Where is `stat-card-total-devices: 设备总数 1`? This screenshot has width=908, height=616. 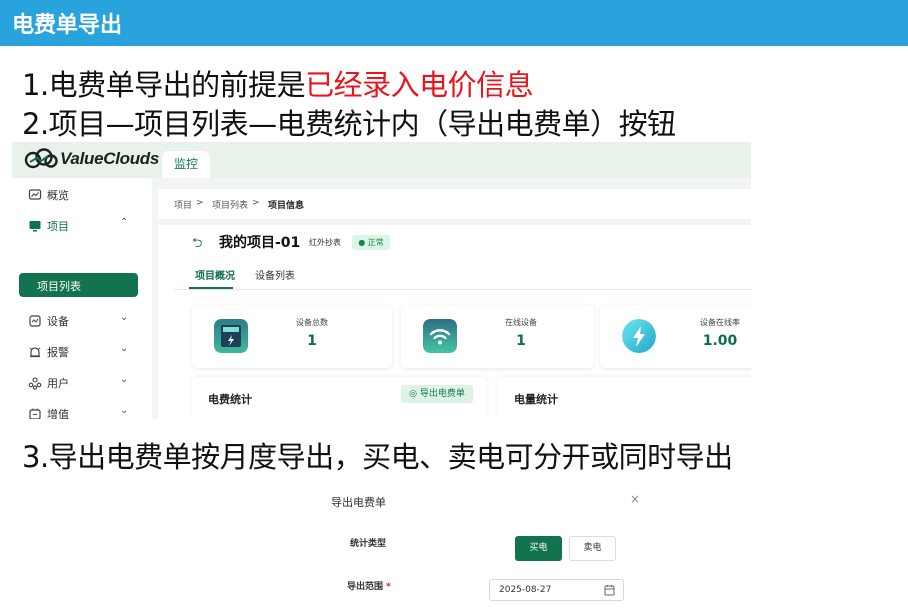
stat-card-total-devices: 设备总数 1 is located at coordinates (292, 336).